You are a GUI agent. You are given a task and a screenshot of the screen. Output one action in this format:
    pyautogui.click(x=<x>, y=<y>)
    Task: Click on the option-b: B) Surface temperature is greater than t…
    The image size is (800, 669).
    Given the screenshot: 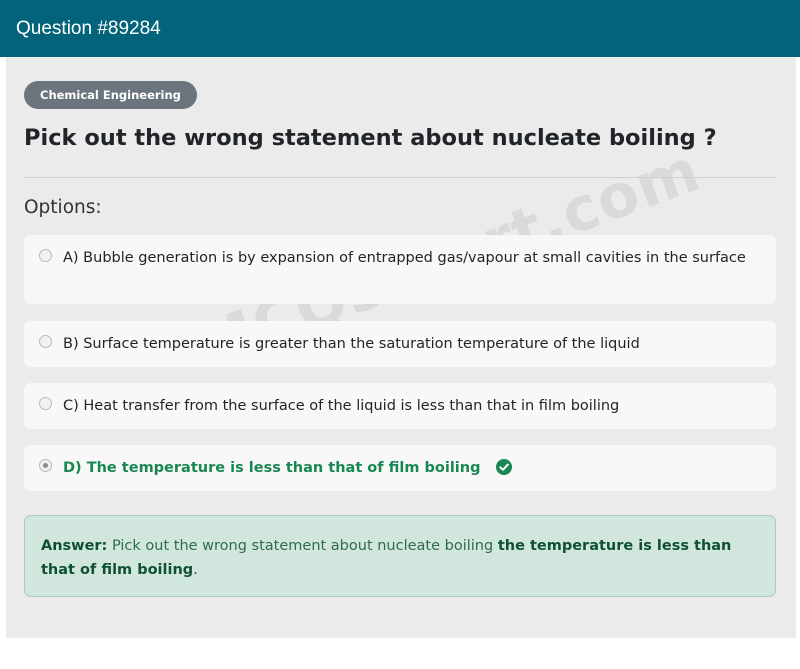 What is the action you would take?
    pyautogui.click(x=400, y=344)
    